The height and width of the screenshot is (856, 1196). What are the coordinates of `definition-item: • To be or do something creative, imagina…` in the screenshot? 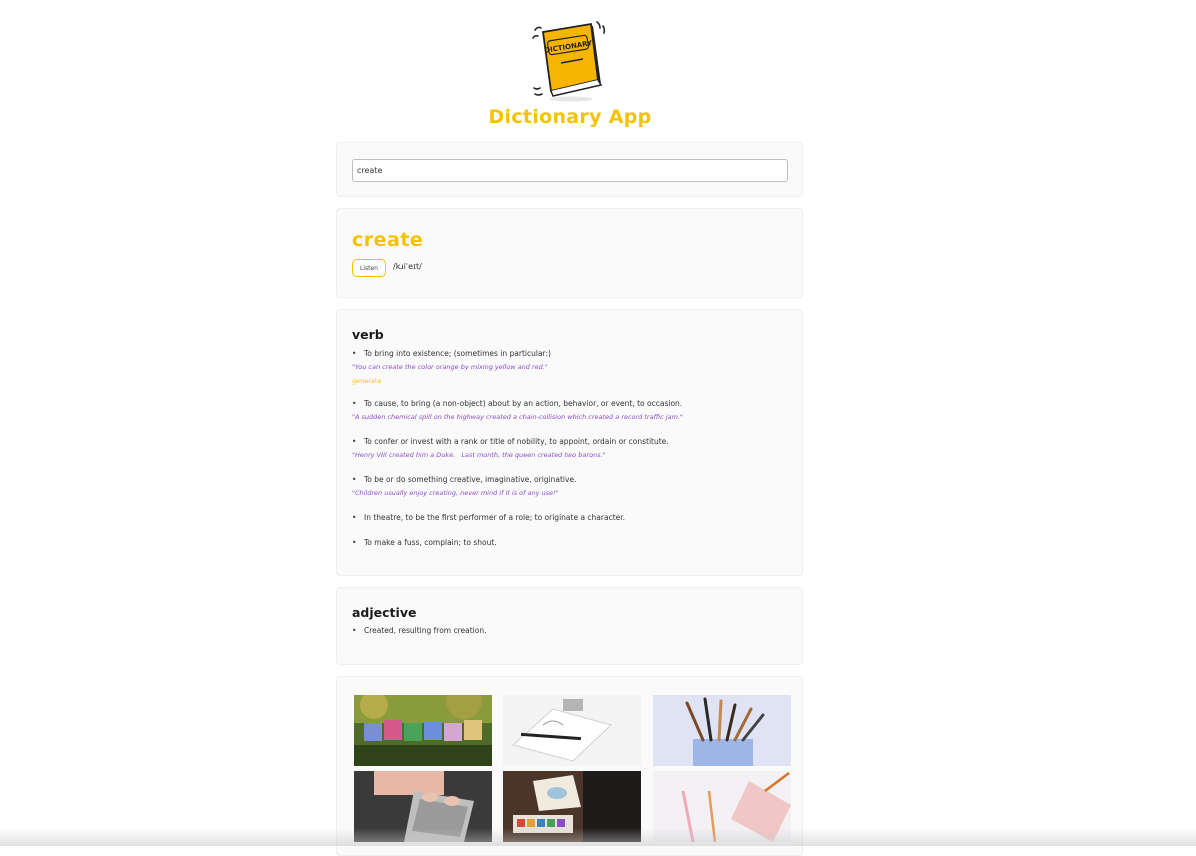 It's located at (464, 479).